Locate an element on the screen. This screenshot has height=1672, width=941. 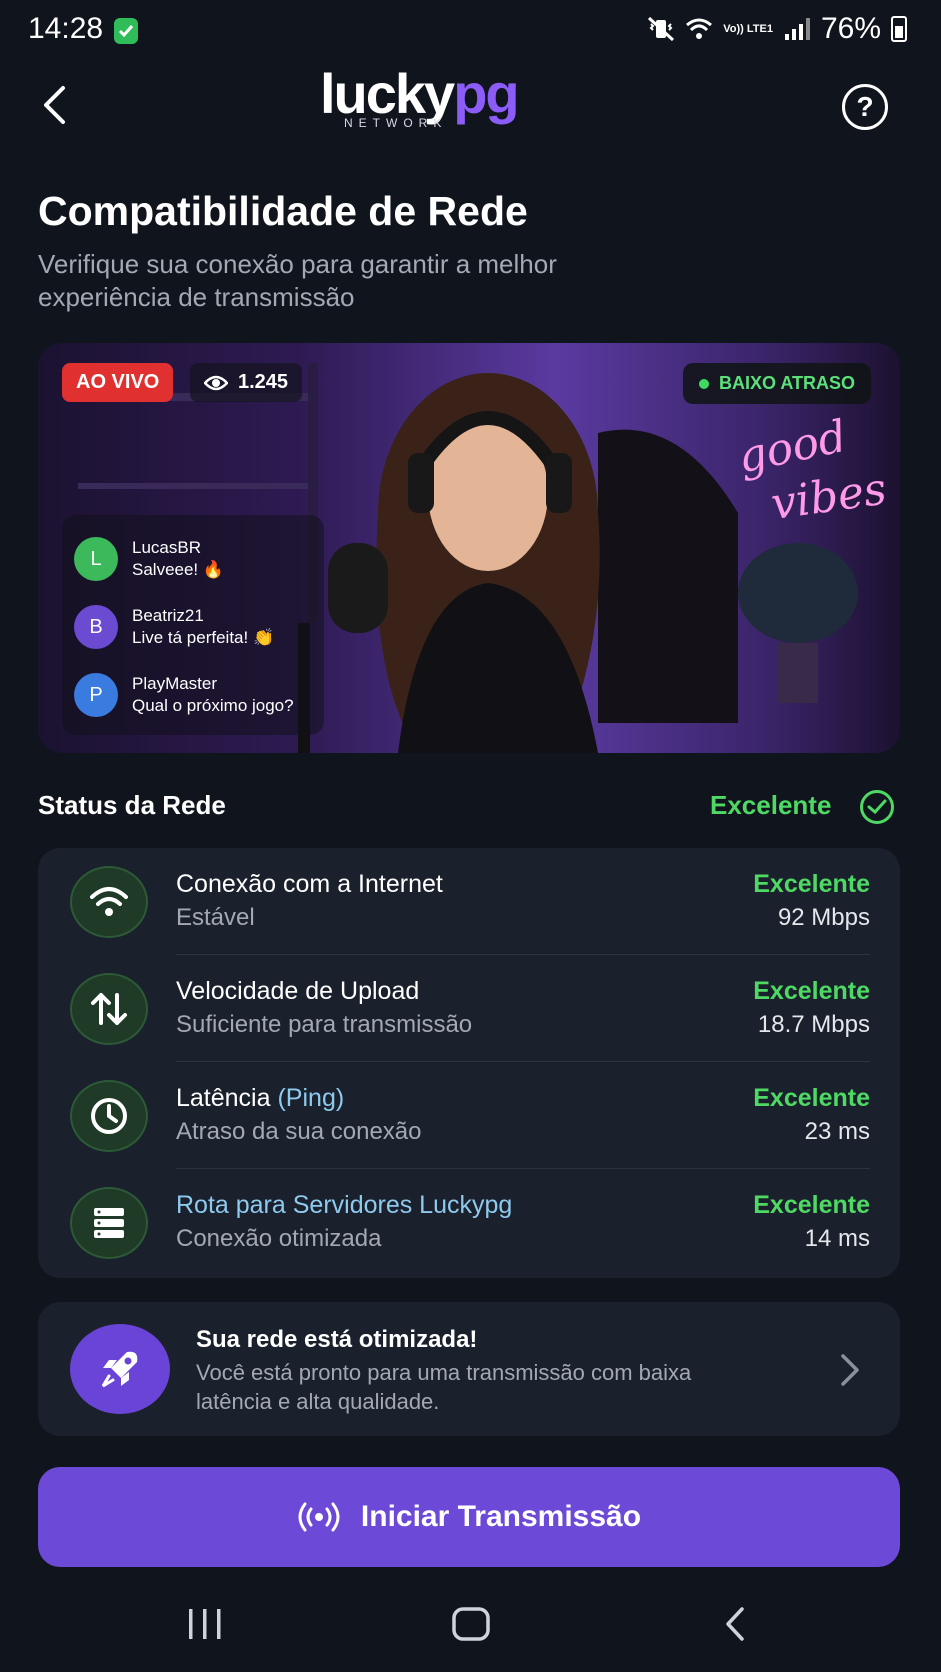
metric-name: Latência (Ping) is located at coordinates (260, 1098).